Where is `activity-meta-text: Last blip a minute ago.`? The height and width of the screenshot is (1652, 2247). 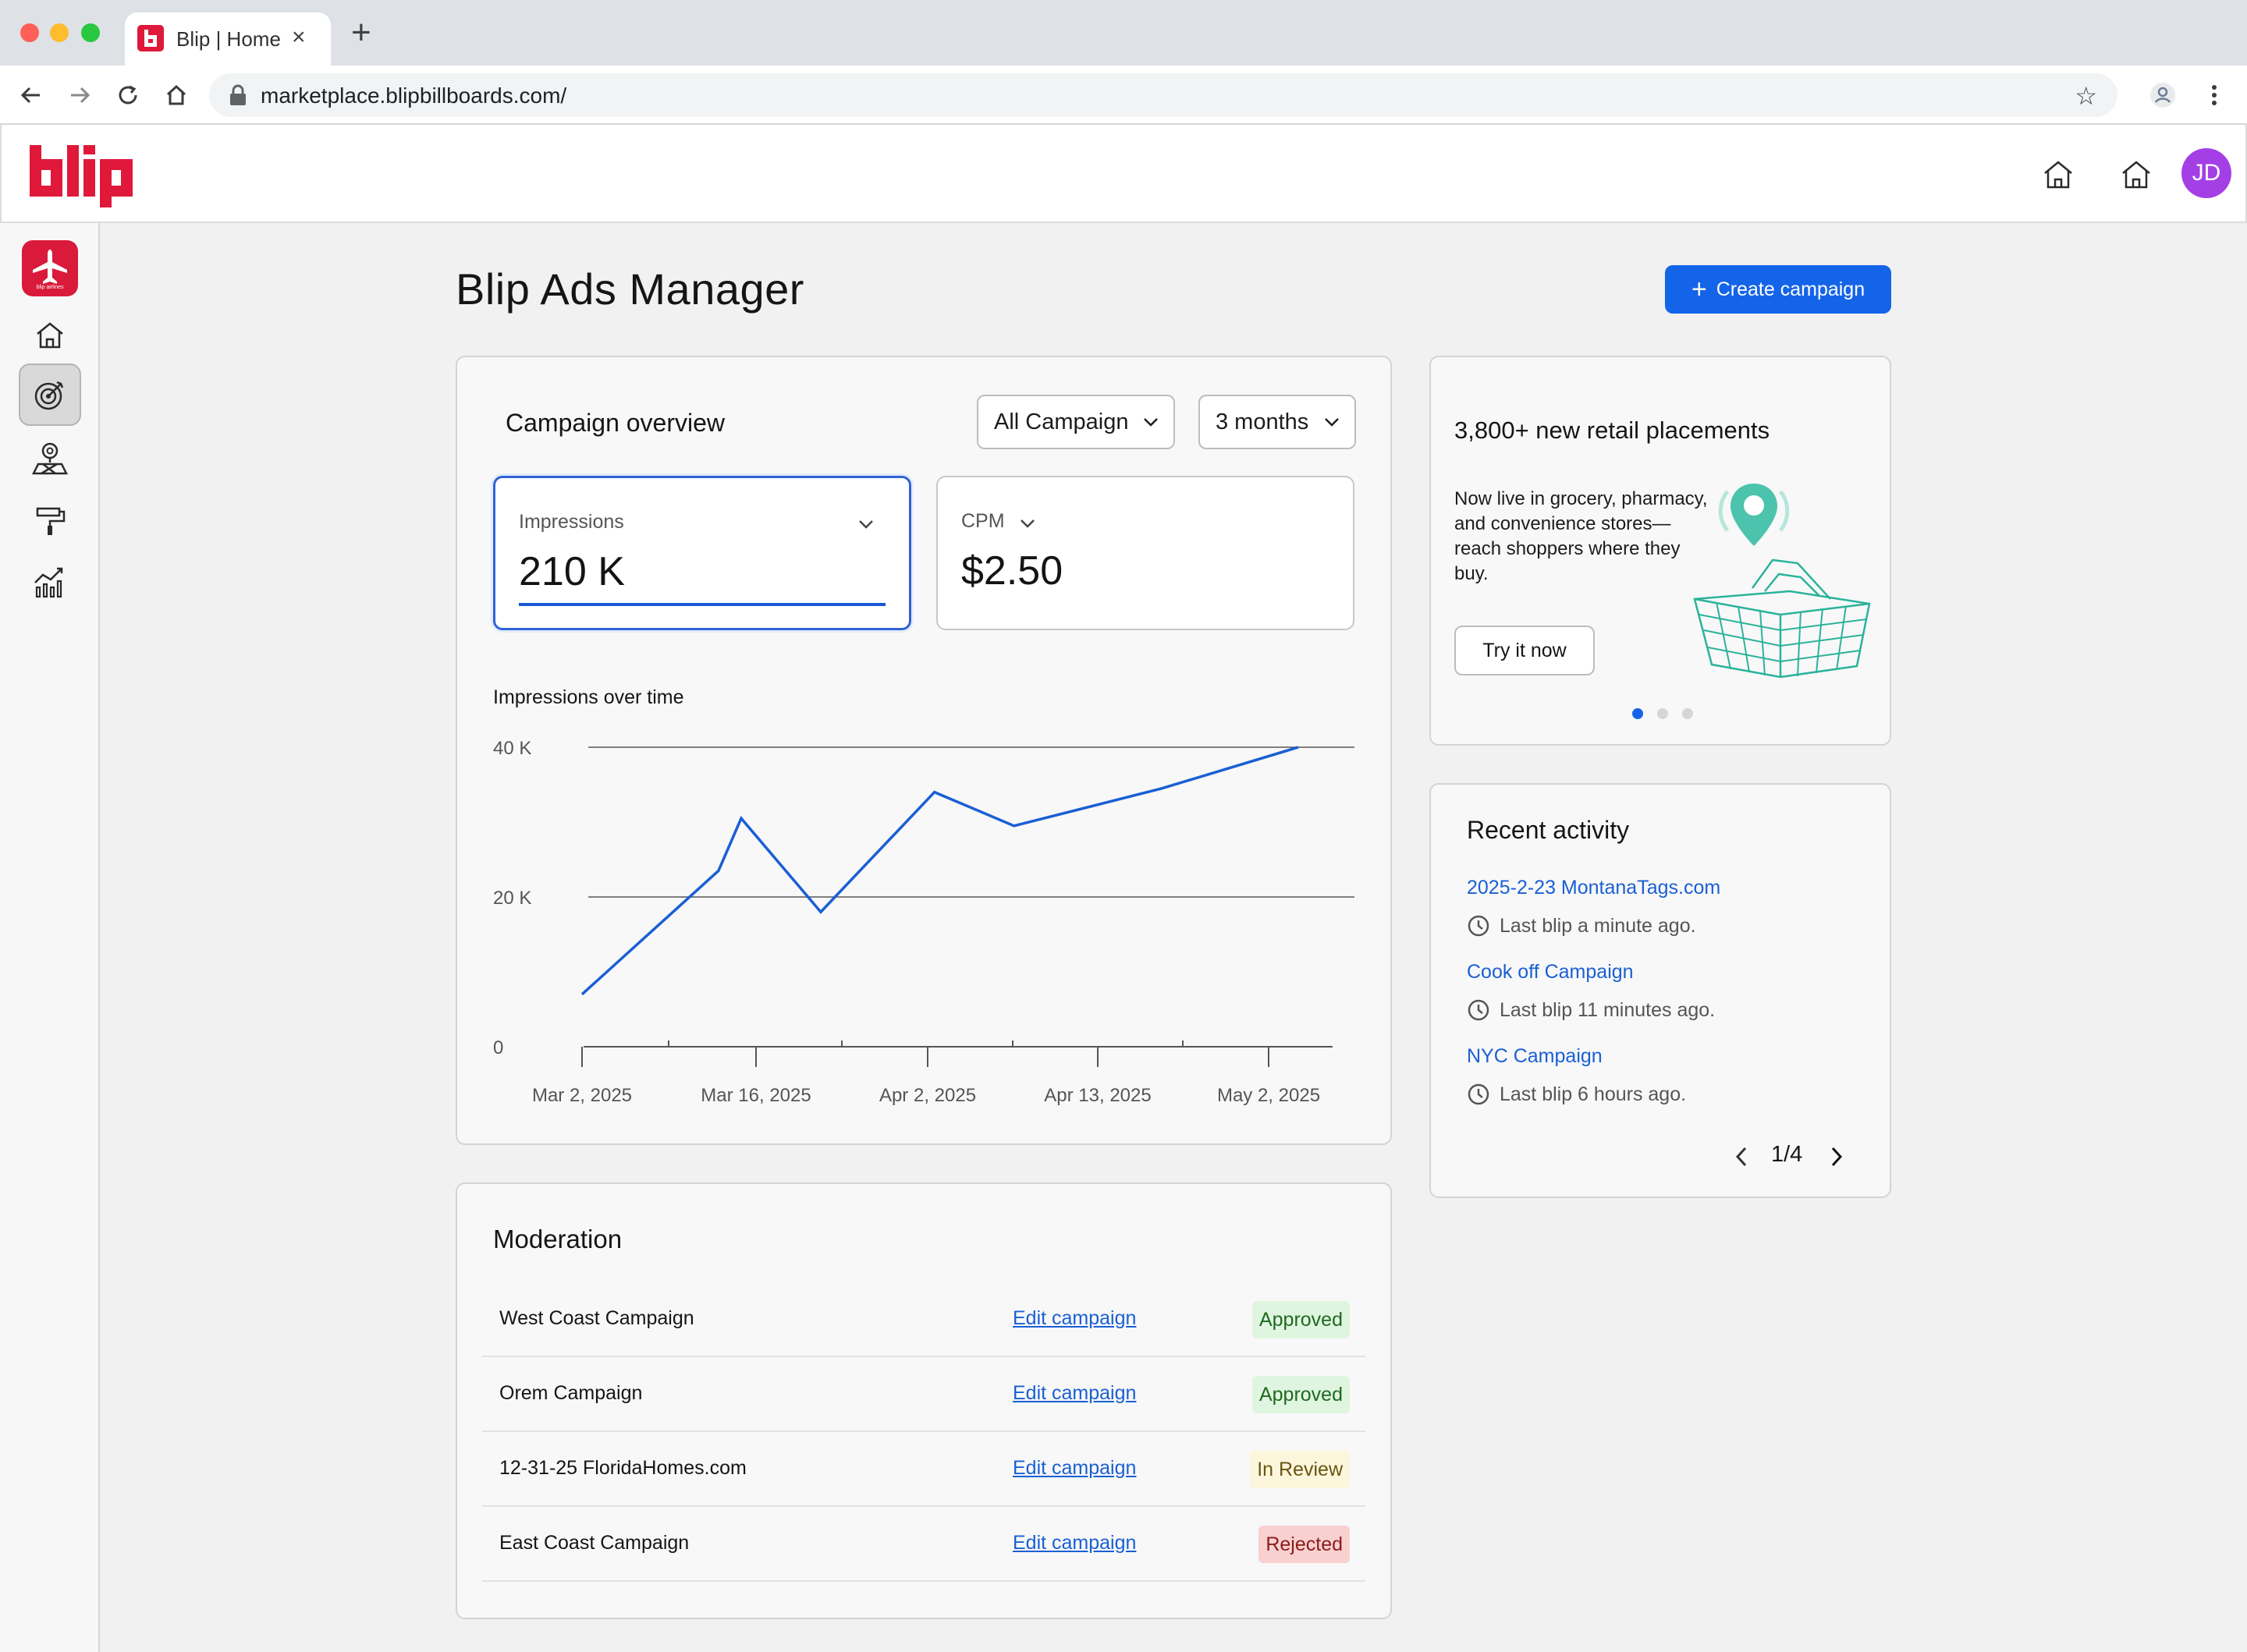 activity-meta-text: Last blip a minute ago. is located at coordinates (1598, 925).